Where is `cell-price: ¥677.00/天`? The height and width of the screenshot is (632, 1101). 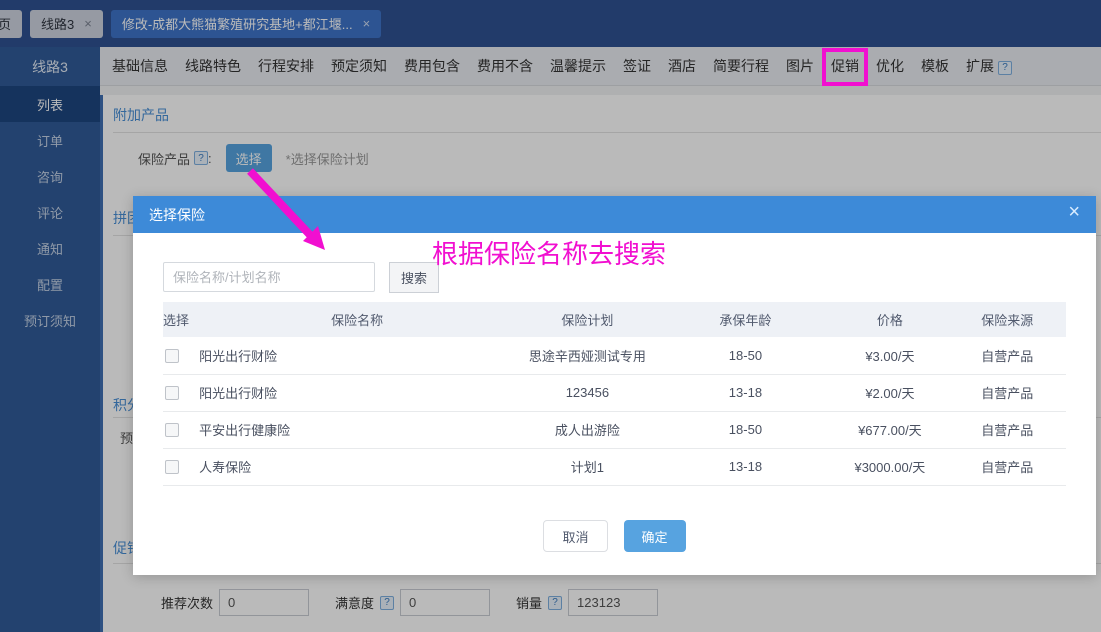 cell-price: ¥677.00/天 is located at coordinates (890, 430).